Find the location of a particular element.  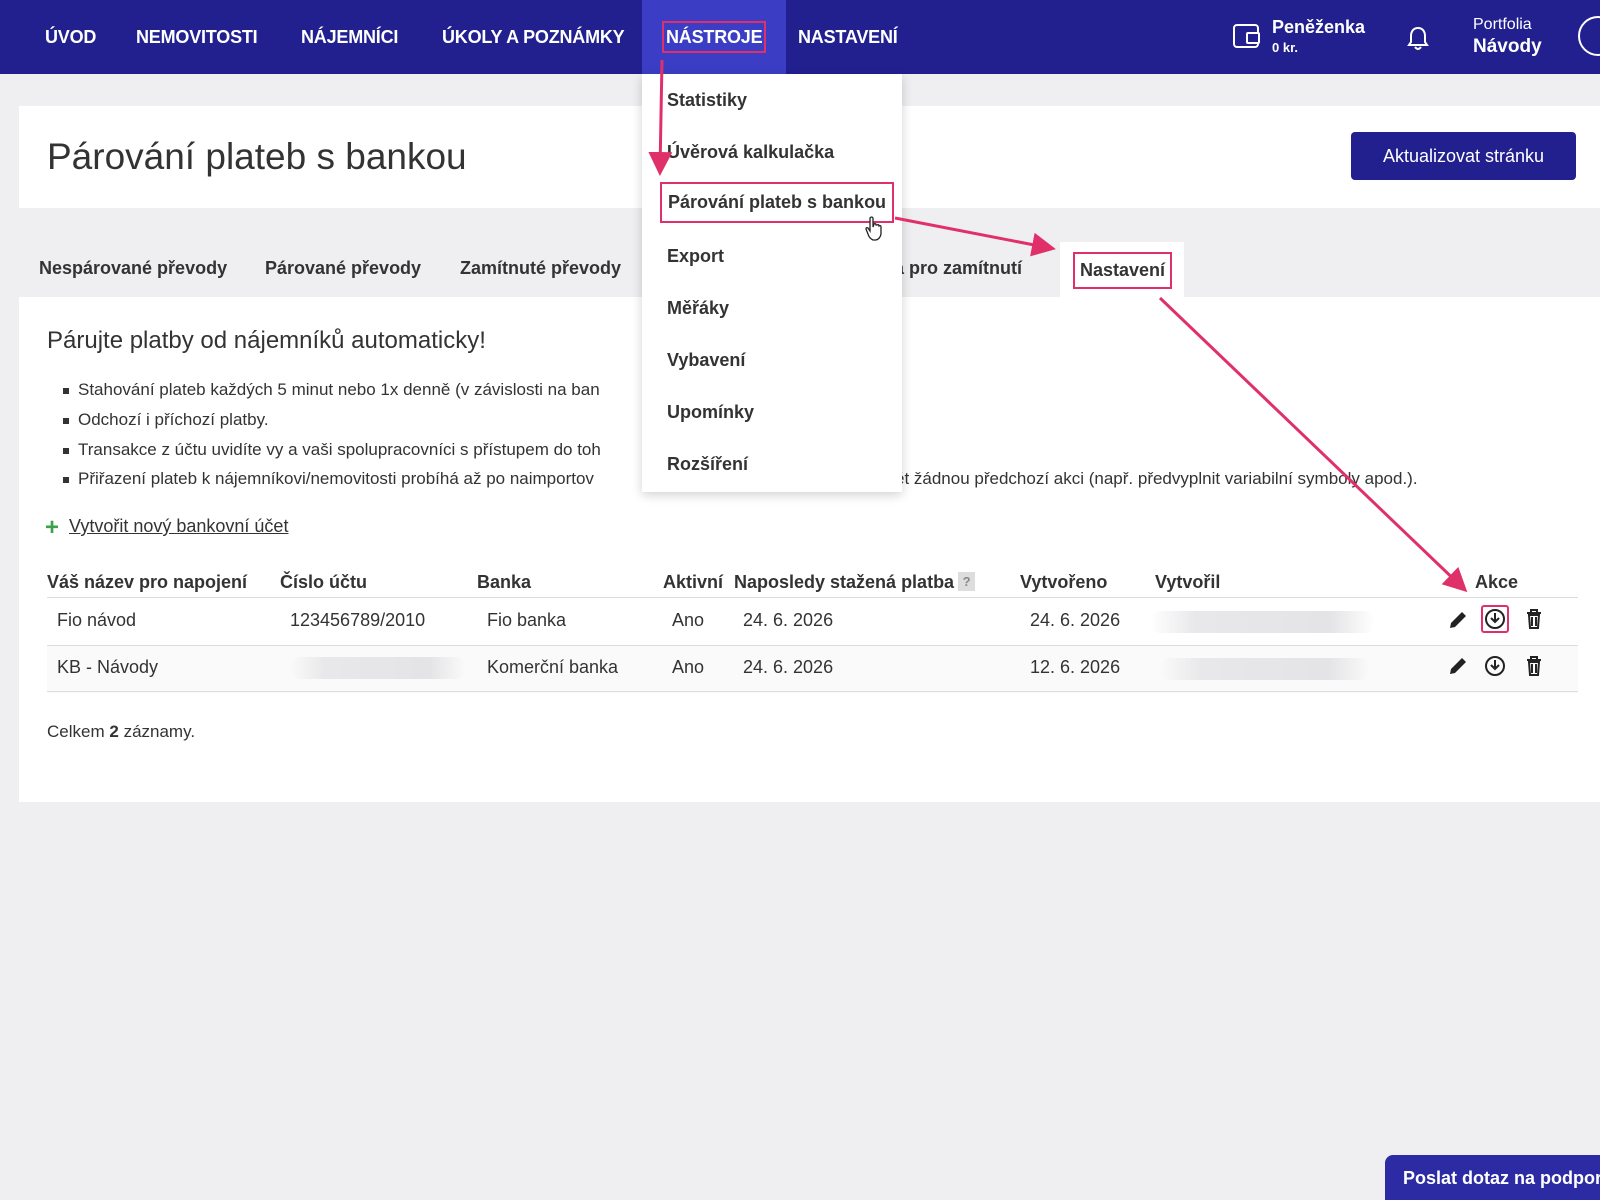

column-header-created: Vytvořeno is located at coordinates (1064, 582).